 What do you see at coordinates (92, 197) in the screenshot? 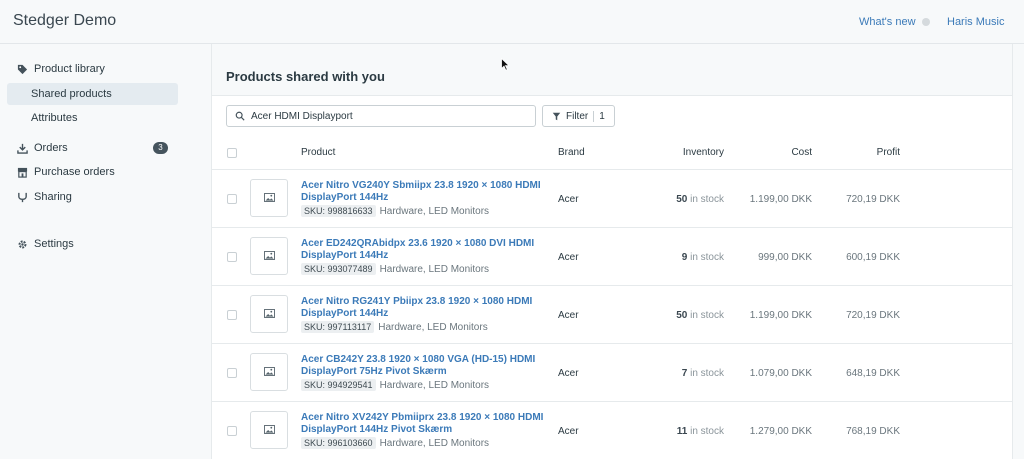
I see `sidebar-item-sharing: Sharing` at bounding box center [92, 197].